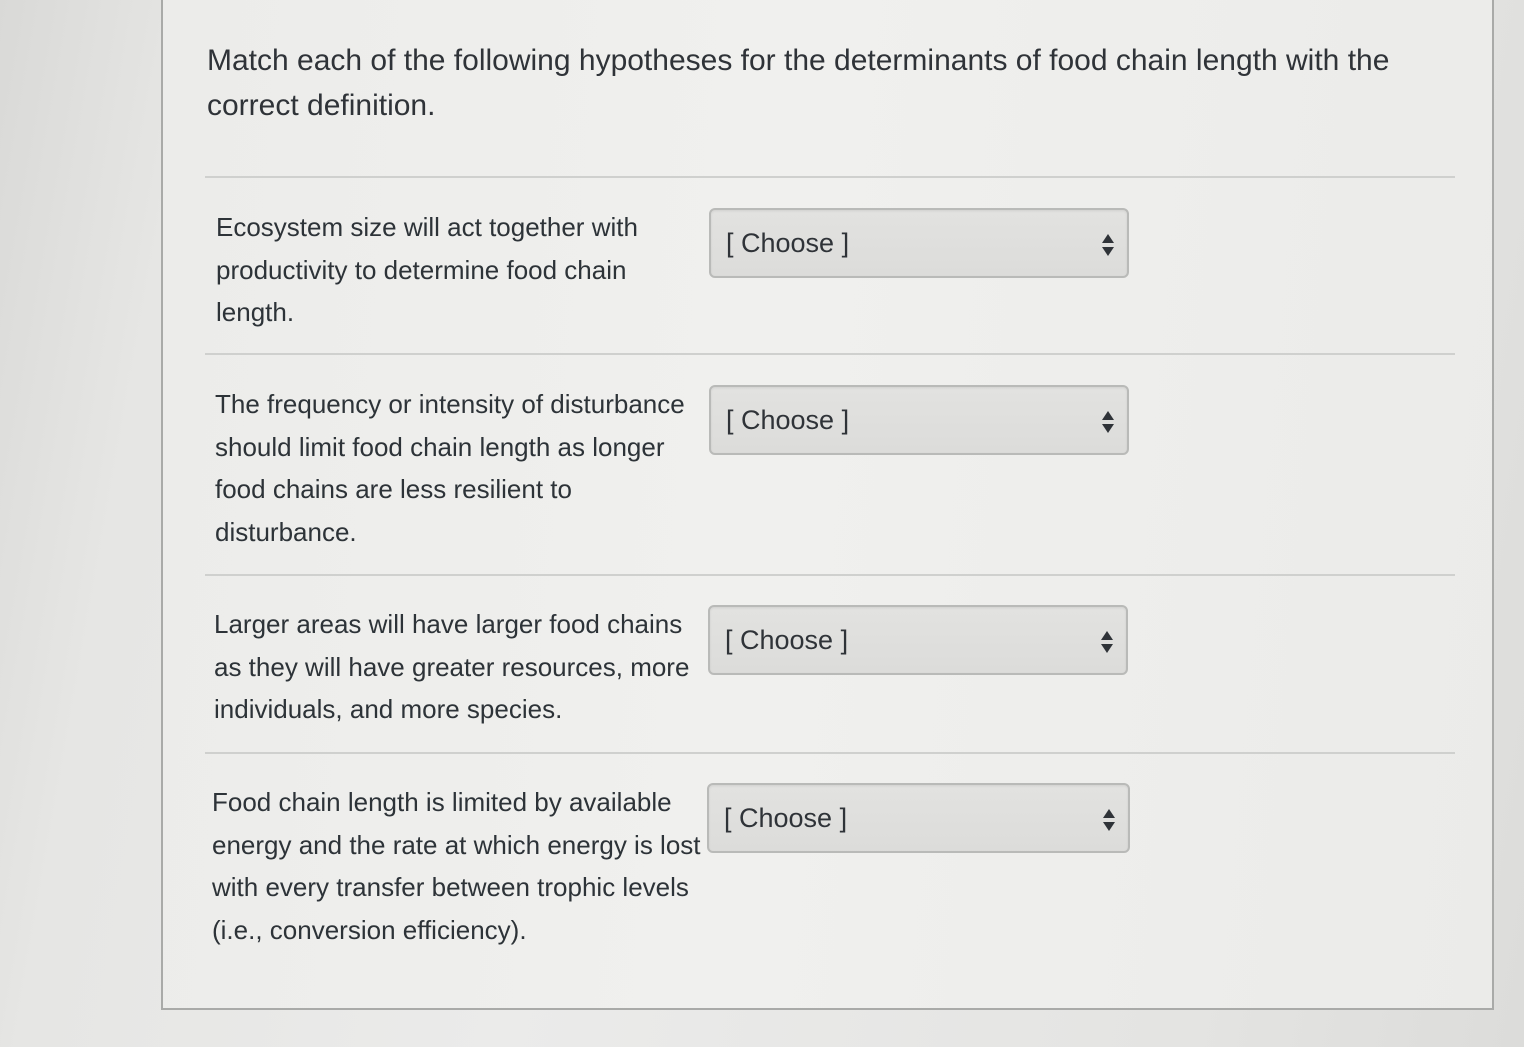  Describe the element at coordinates (788, 243) in the screenshot. I see `select-value-1: [ Choose ]` at that location.